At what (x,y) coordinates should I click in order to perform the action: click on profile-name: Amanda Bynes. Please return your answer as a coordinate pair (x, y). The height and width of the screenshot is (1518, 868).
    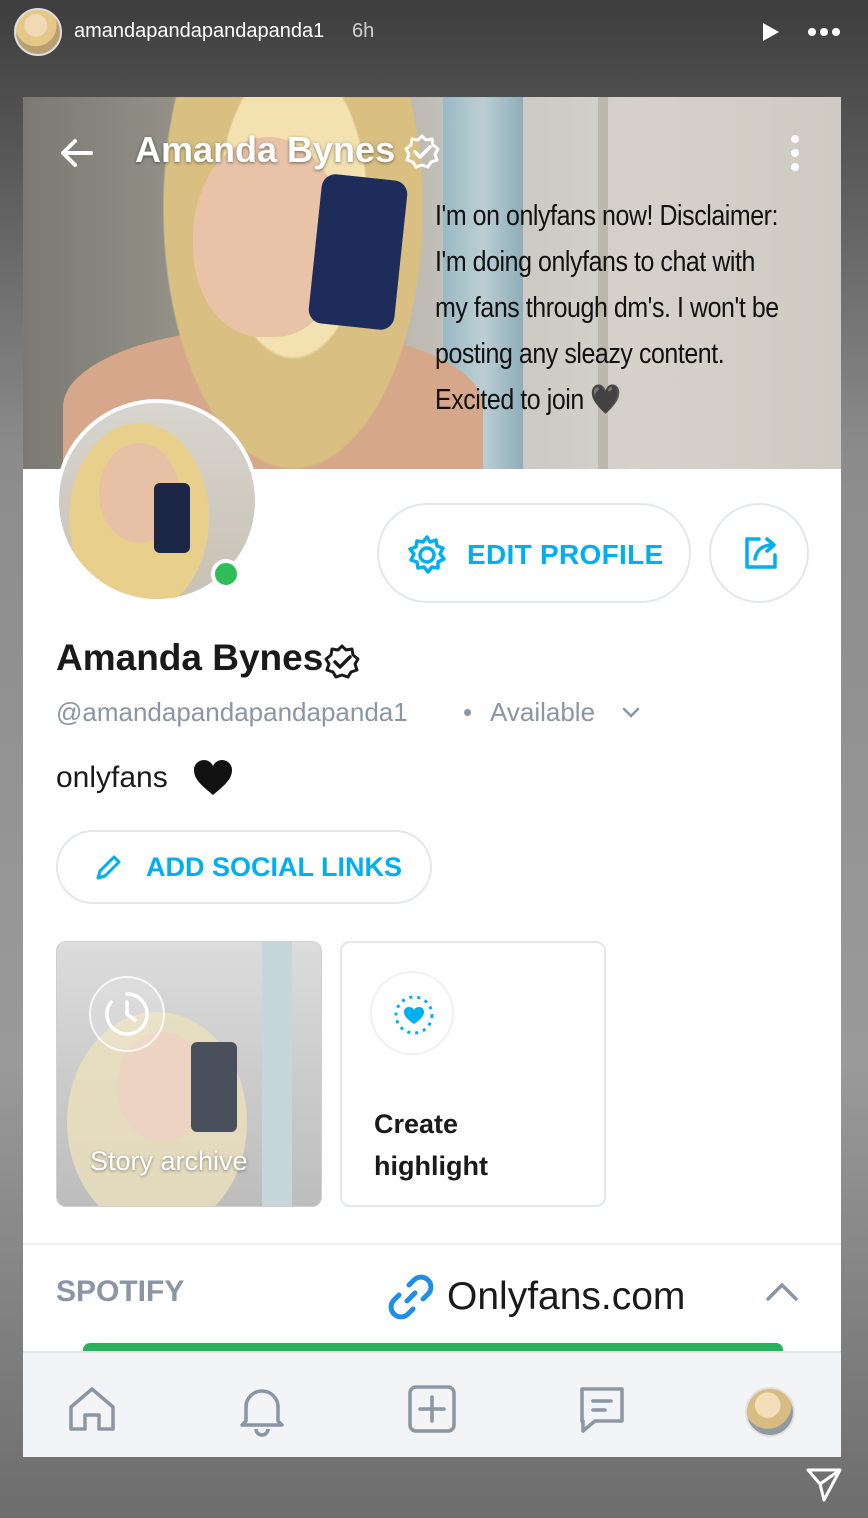
    Looking at the image, I should click on (190, 657).